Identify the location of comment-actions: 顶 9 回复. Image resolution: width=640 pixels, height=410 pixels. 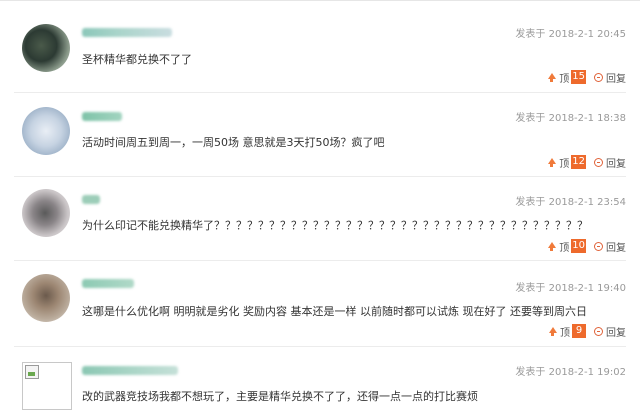
(587, 331).